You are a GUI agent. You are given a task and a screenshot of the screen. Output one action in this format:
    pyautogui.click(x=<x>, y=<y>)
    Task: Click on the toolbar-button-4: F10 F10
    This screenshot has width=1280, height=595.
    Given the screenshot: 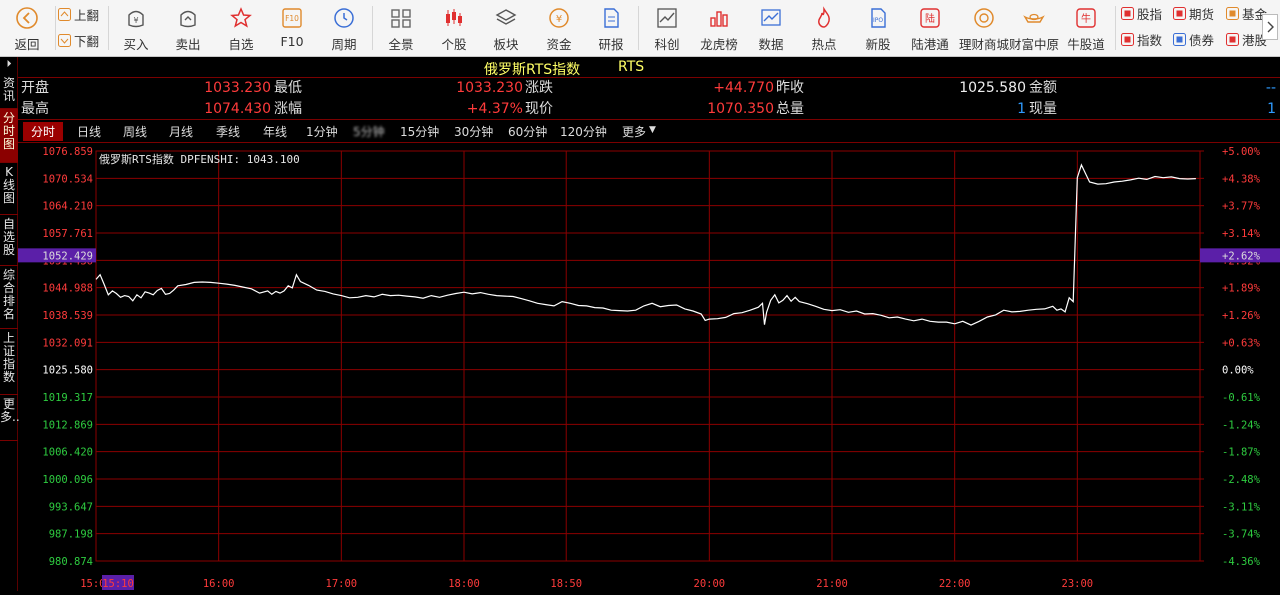 What is the action you would take?
    pyautogui.click(x=292, y=28)
    